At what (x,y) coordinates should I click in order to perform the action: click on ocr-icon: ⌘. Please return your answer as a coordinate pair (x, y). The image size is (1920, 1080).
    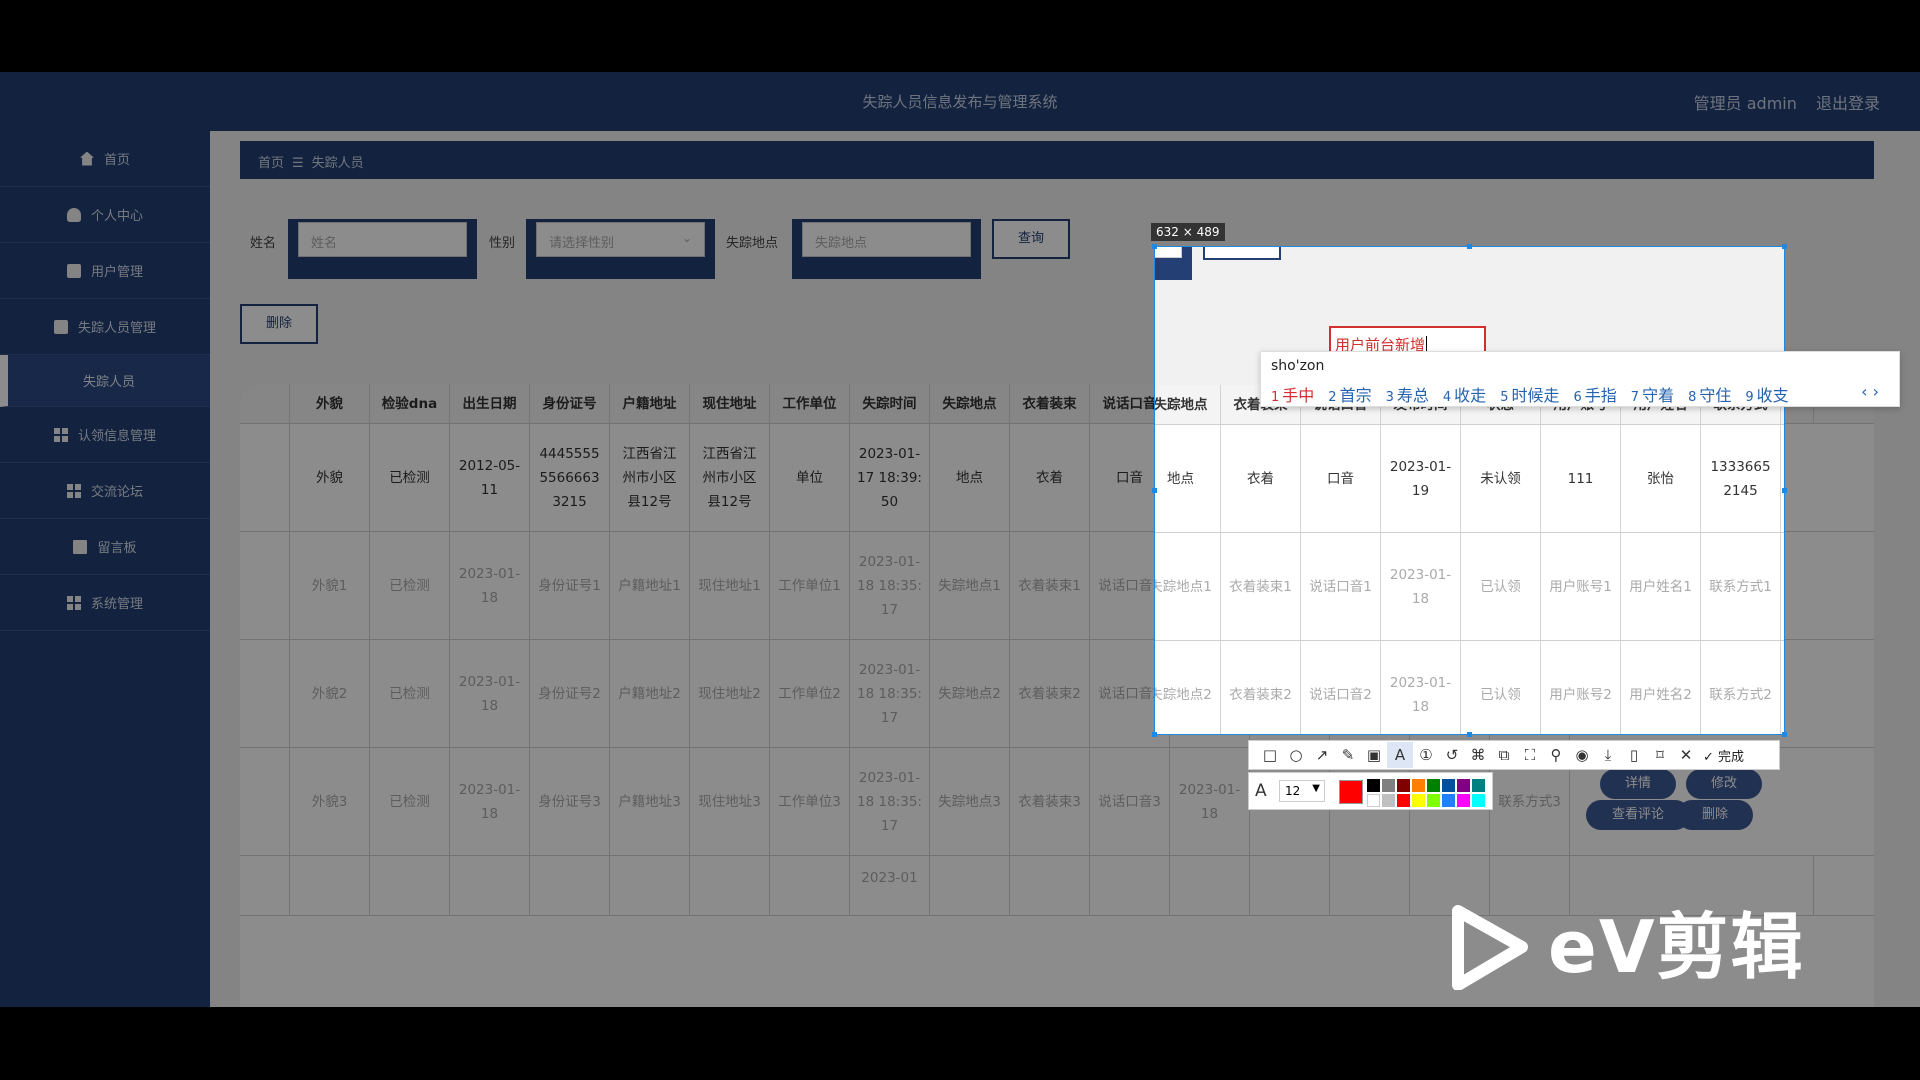
    Looking at the image, I should click on (1478, 755).